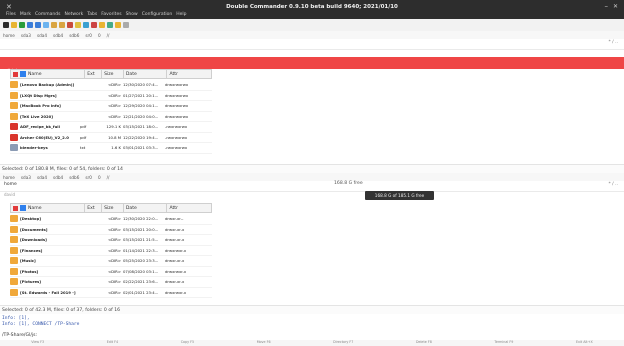  What do you see at coordinates (31, 250) in the screenshot?
I see `file-name: [Finances]` at bounding box center [31, 250].